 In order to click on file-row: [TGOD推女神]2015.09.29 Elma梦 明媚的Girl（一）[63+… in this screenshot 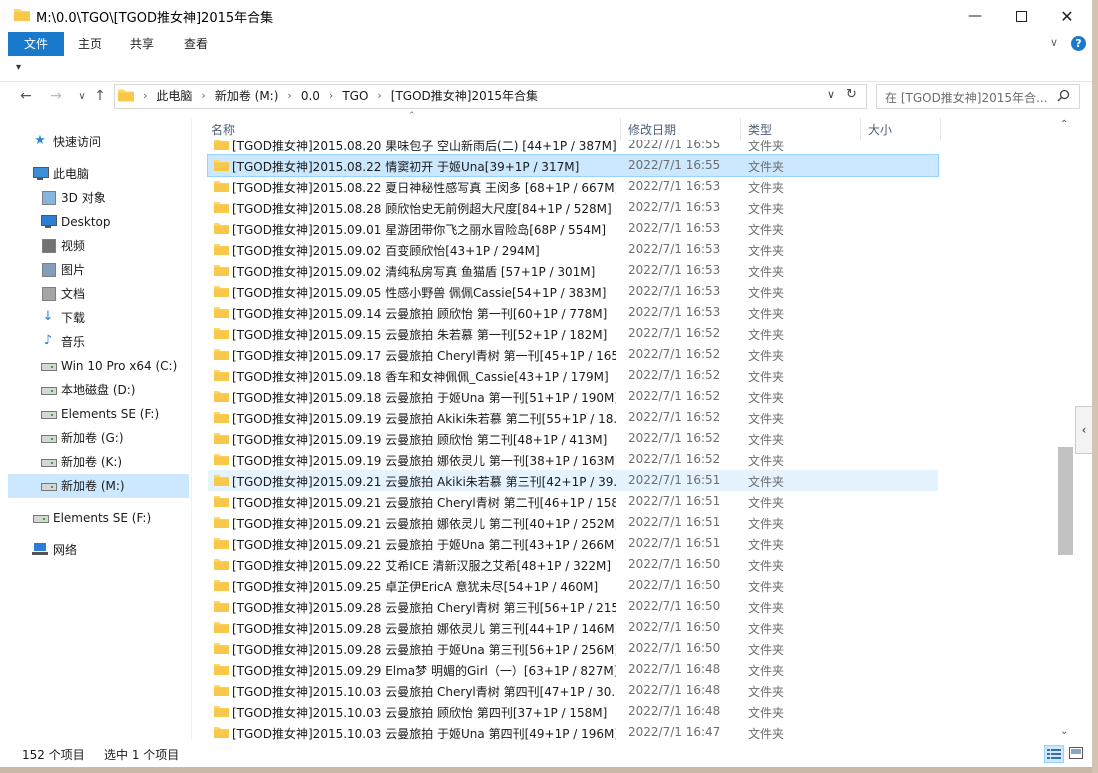, I will do `click(573, 669)`.